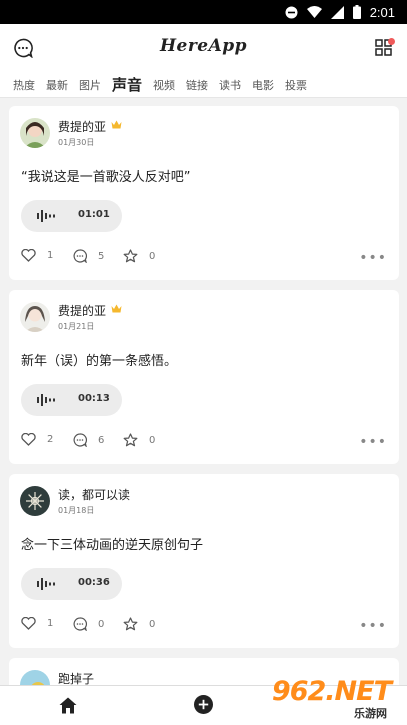  Describe the element at coordinates (164, 85) in the screenshot. I see `tab-video: 视频` at that location.